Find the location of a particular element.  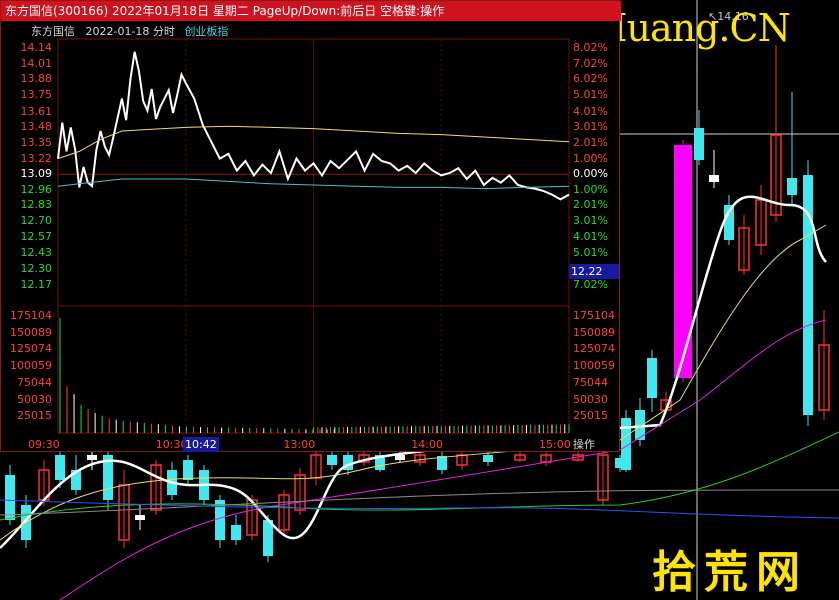

operate-button: 操作 is located at coordinates (584, 444).